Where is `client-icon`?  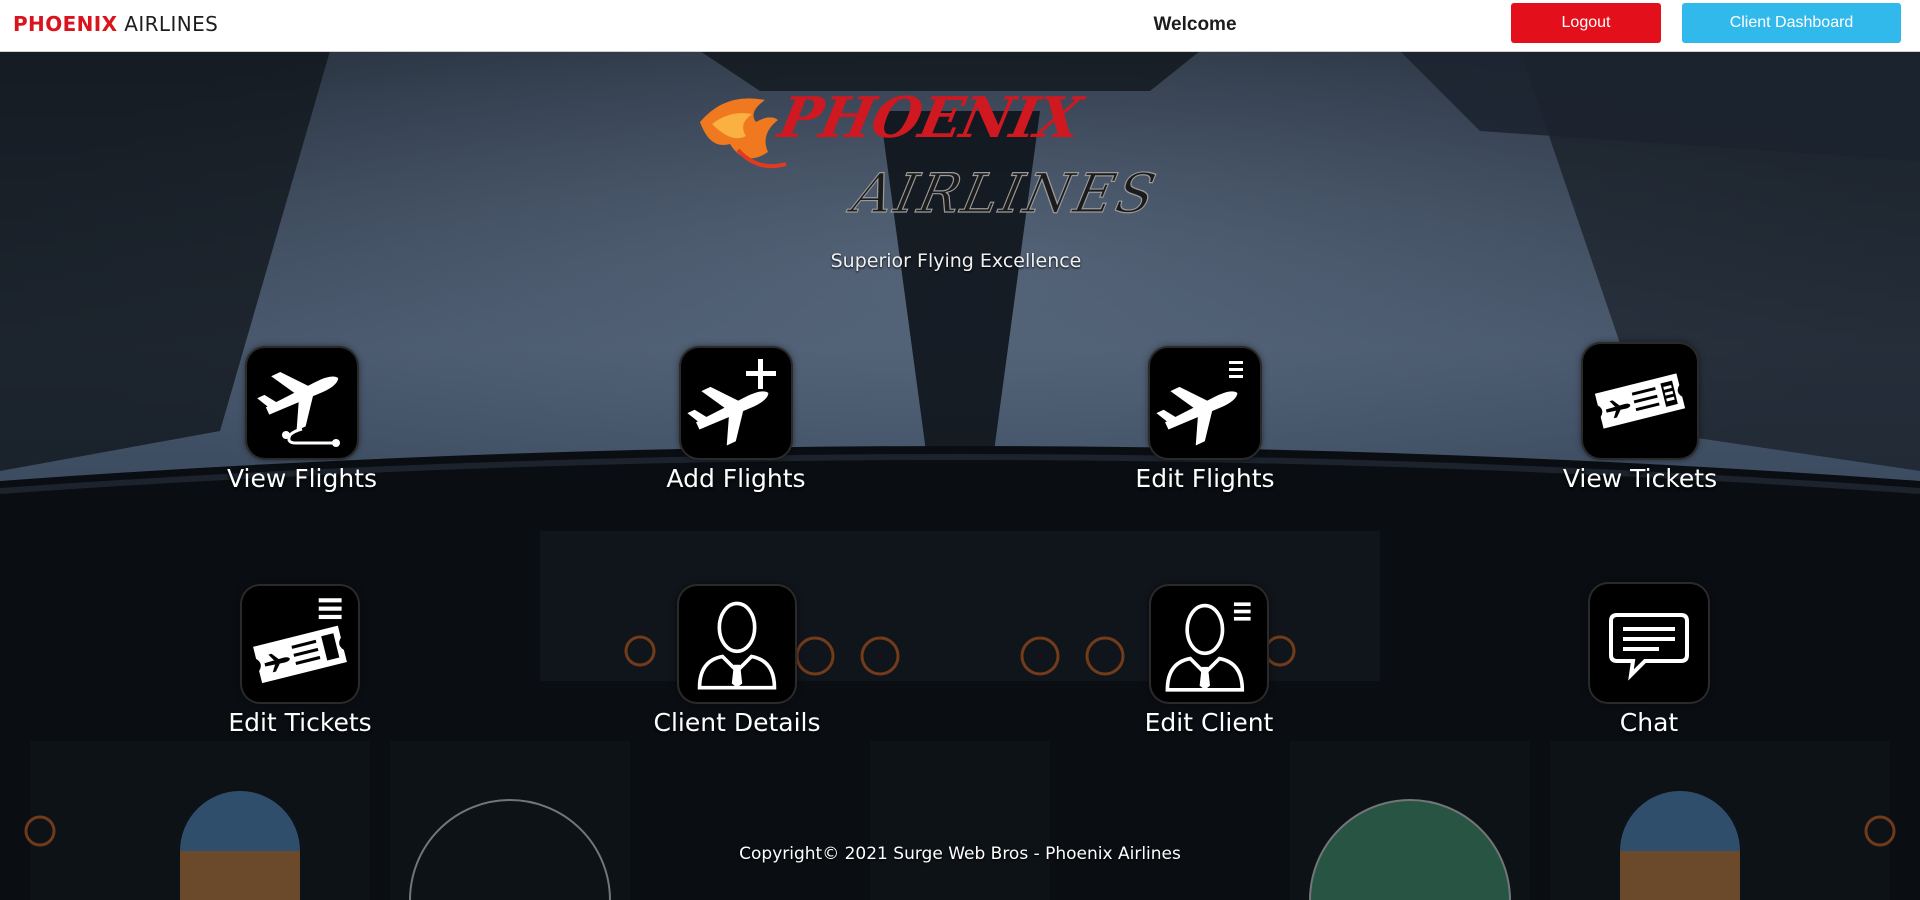 client-icon is located at coordinates (737, 645).